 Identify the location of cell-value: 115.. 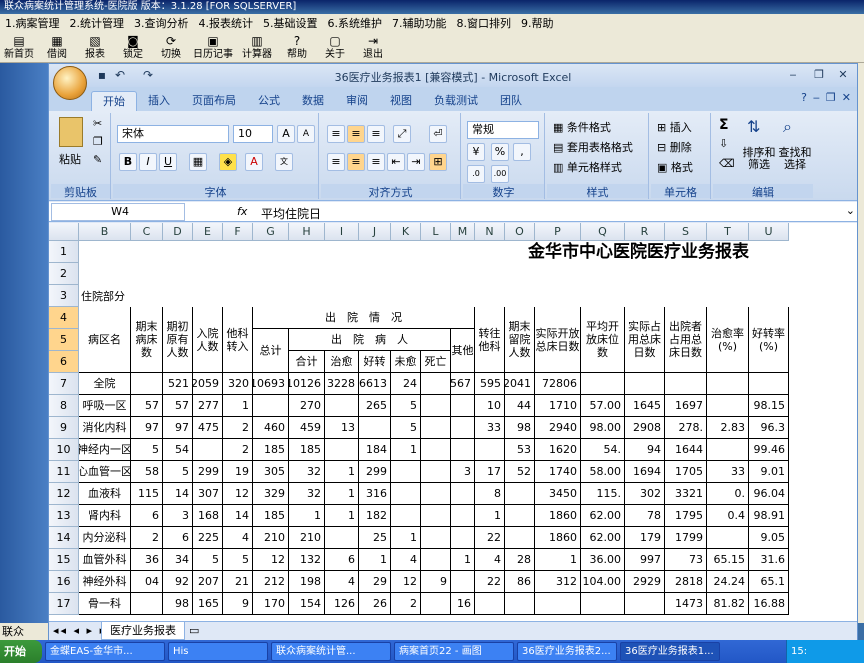
(603, 494).